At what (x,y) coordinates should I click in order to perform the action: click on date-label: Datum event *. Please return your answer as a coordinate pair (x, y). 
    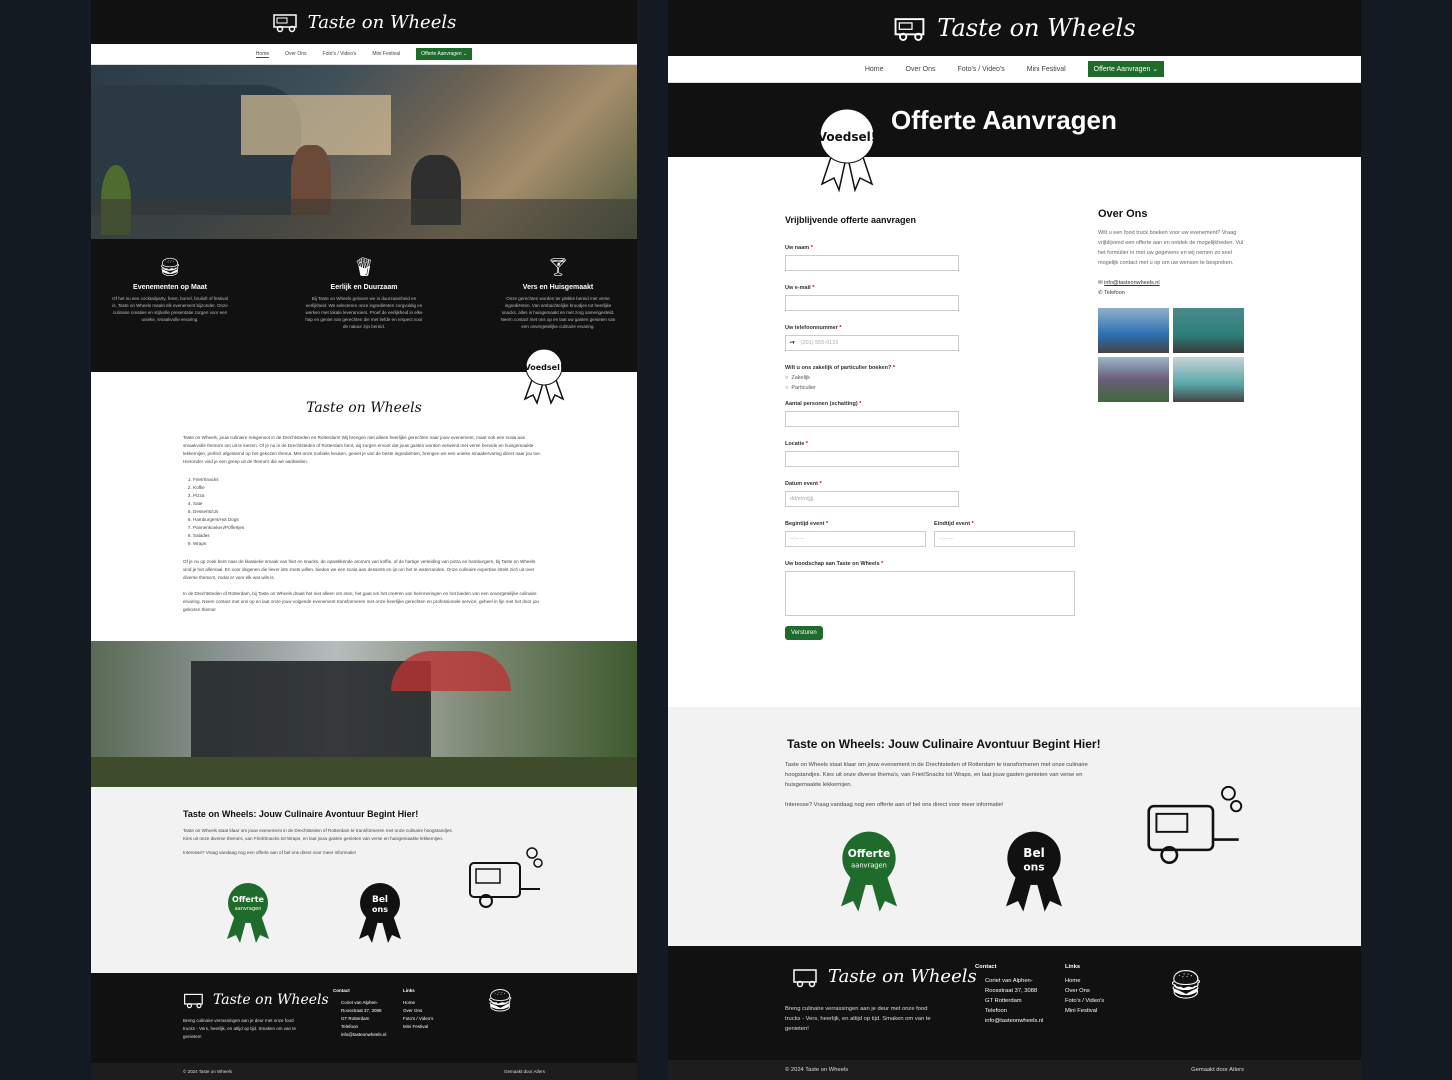
    Looking at the image, I should click on (803, 484).